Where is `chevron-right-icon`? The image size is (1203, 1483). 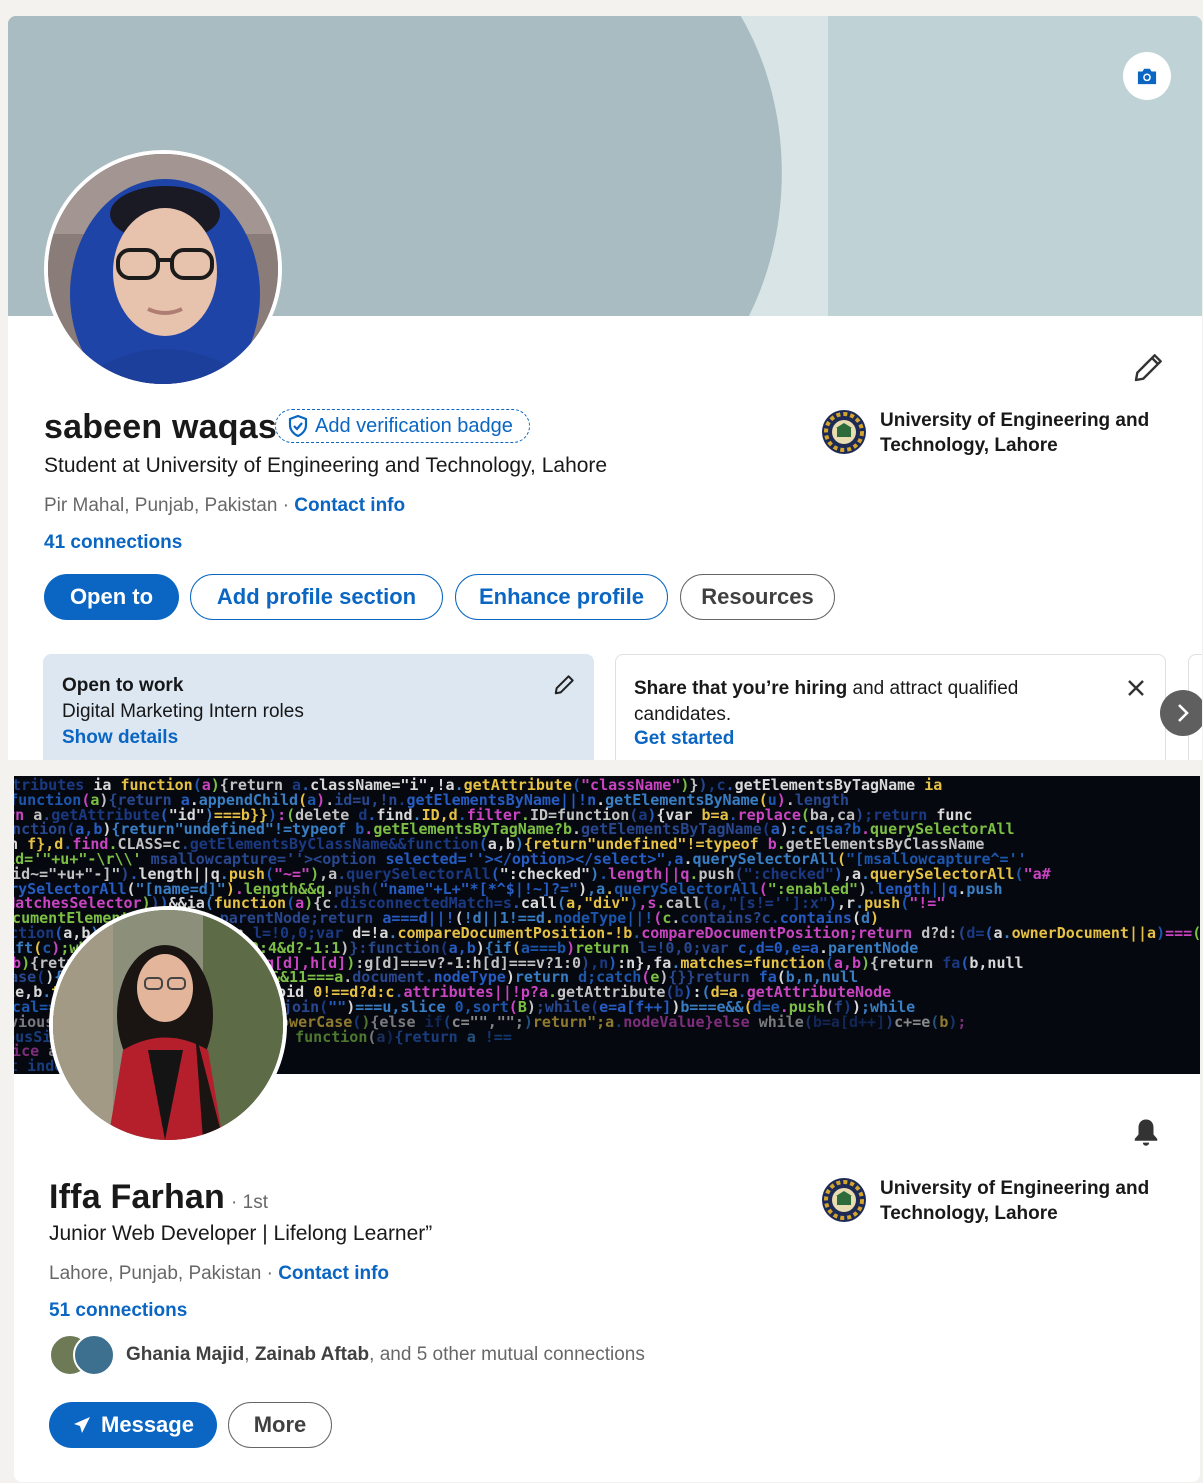
chevron-right-icon is located at coordinates (1183, 713).